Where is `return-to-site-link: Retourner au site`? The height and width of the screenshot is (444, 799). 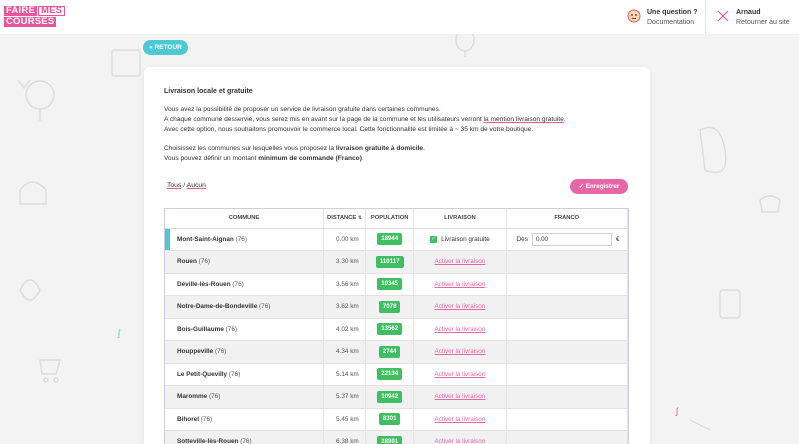
return-to-site-link: Retourner au site is located at coordinates (763, 23).